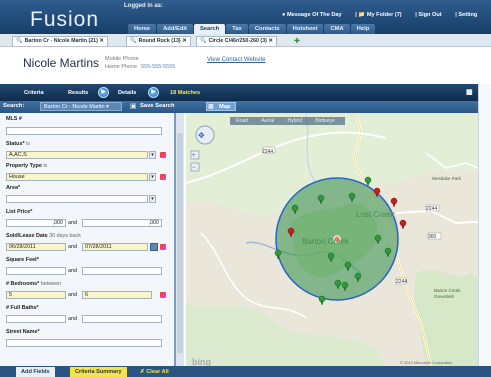 This screenshot has width=491, height=377. I want to click on nav-tab-hotsheet: Hotsheet, so click(305, 29).